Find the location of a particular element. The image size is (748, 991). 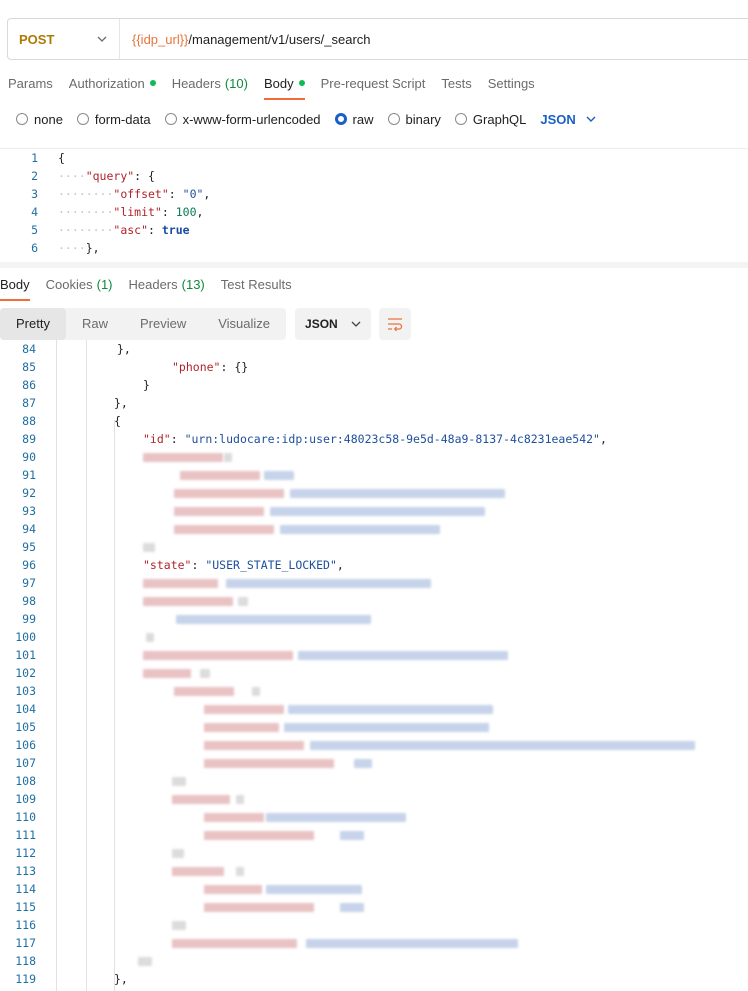

json-key: "id" is located at coordinates (157, 439).